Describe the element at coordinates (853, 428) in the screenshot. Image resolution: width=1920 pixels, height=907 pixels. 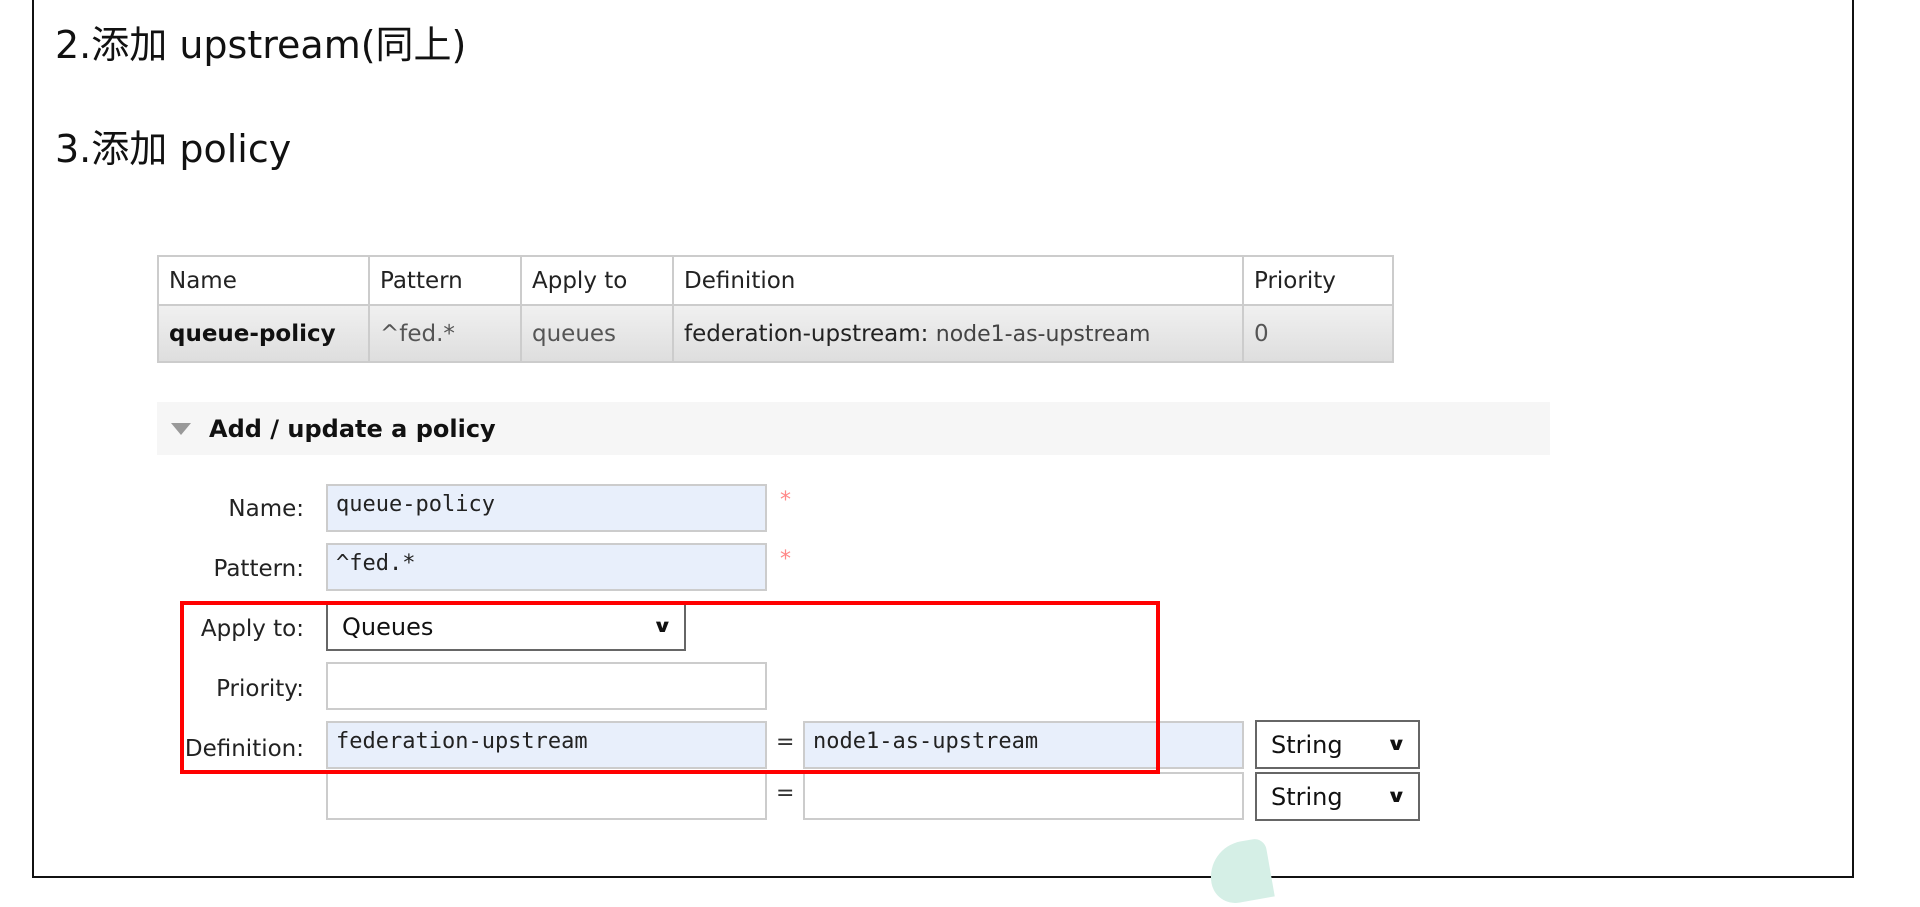
I see `add-policy-section-toggle: Add / update a policy` at that location.